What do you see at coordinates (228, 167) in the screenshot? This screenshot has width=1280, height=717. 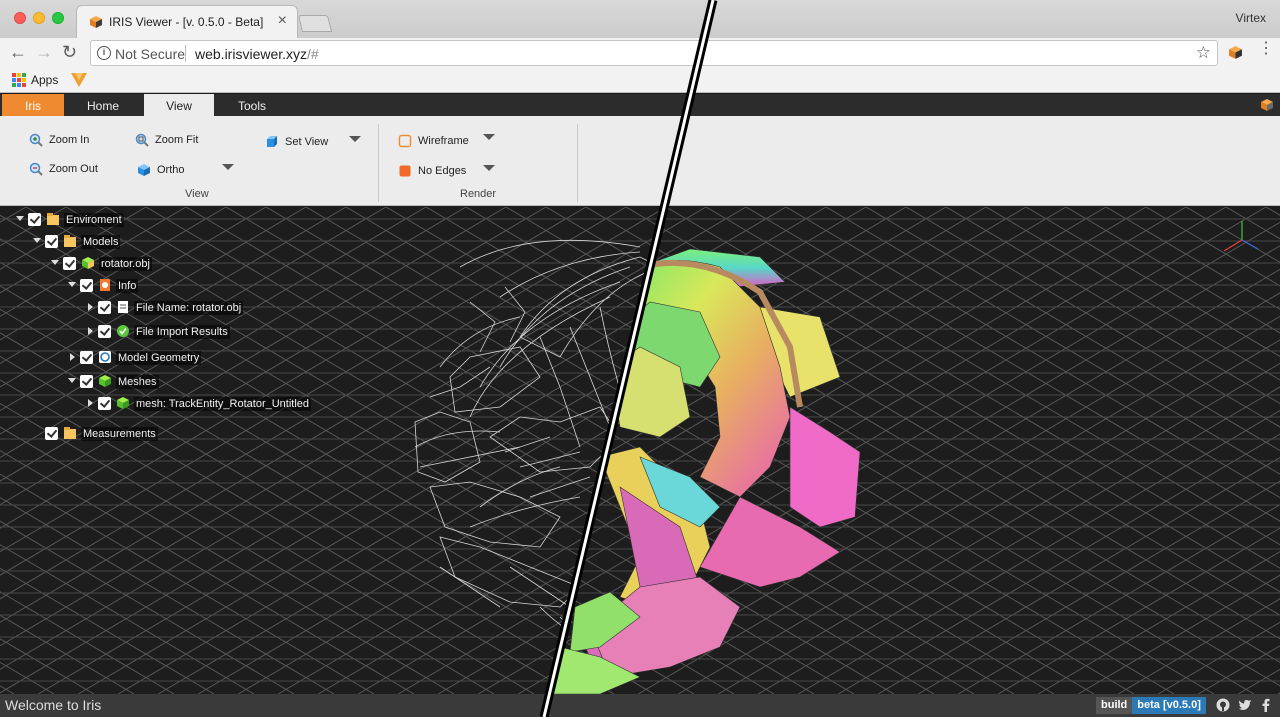 I see `ortho-dropdown-icon` at bounding box center [228, 167].